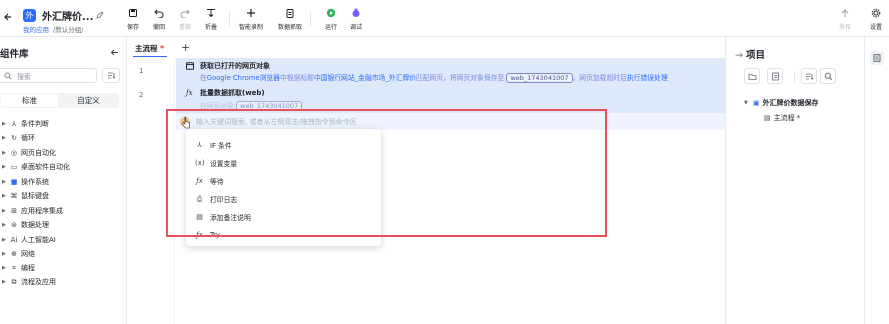 This screenshot has height=324, width=889. What do you see at coordinates (36, 167) in the screenshot?
I see `category-desktop-automation: ▶ ▭ 桌面软件自动化` at bounding box center [36, 167].